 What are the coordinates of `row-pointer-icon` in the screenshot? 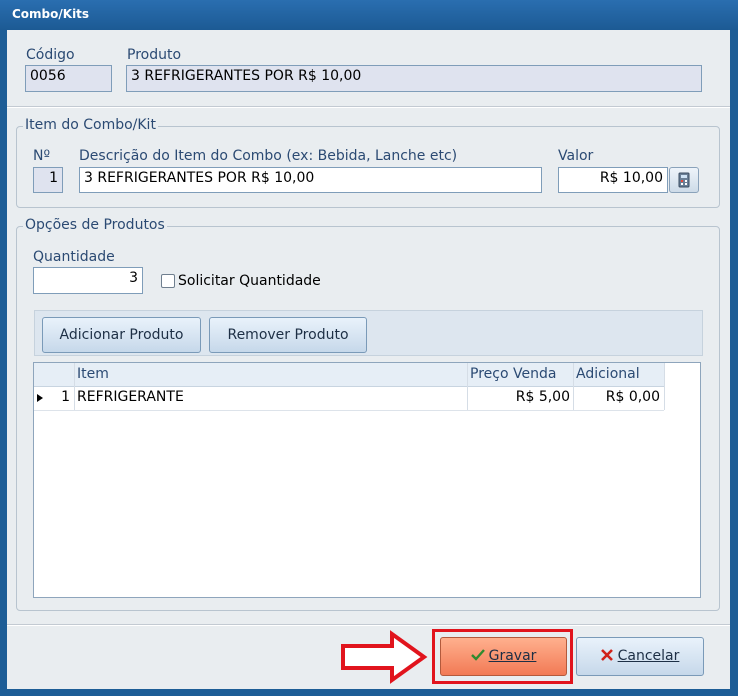 It's located at (40, 398).